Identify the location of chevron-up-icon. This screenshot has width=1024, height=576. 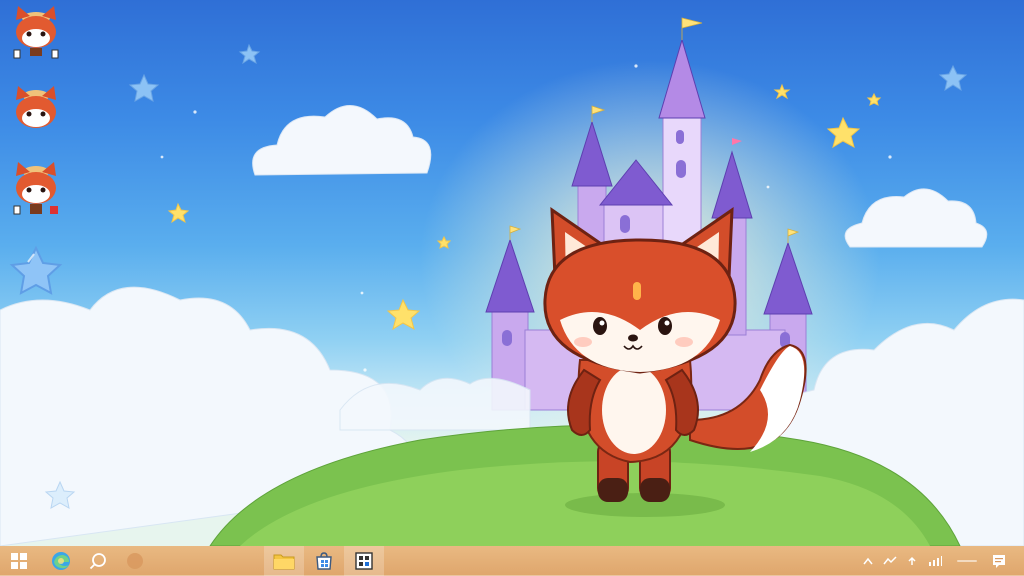
(868, 561).